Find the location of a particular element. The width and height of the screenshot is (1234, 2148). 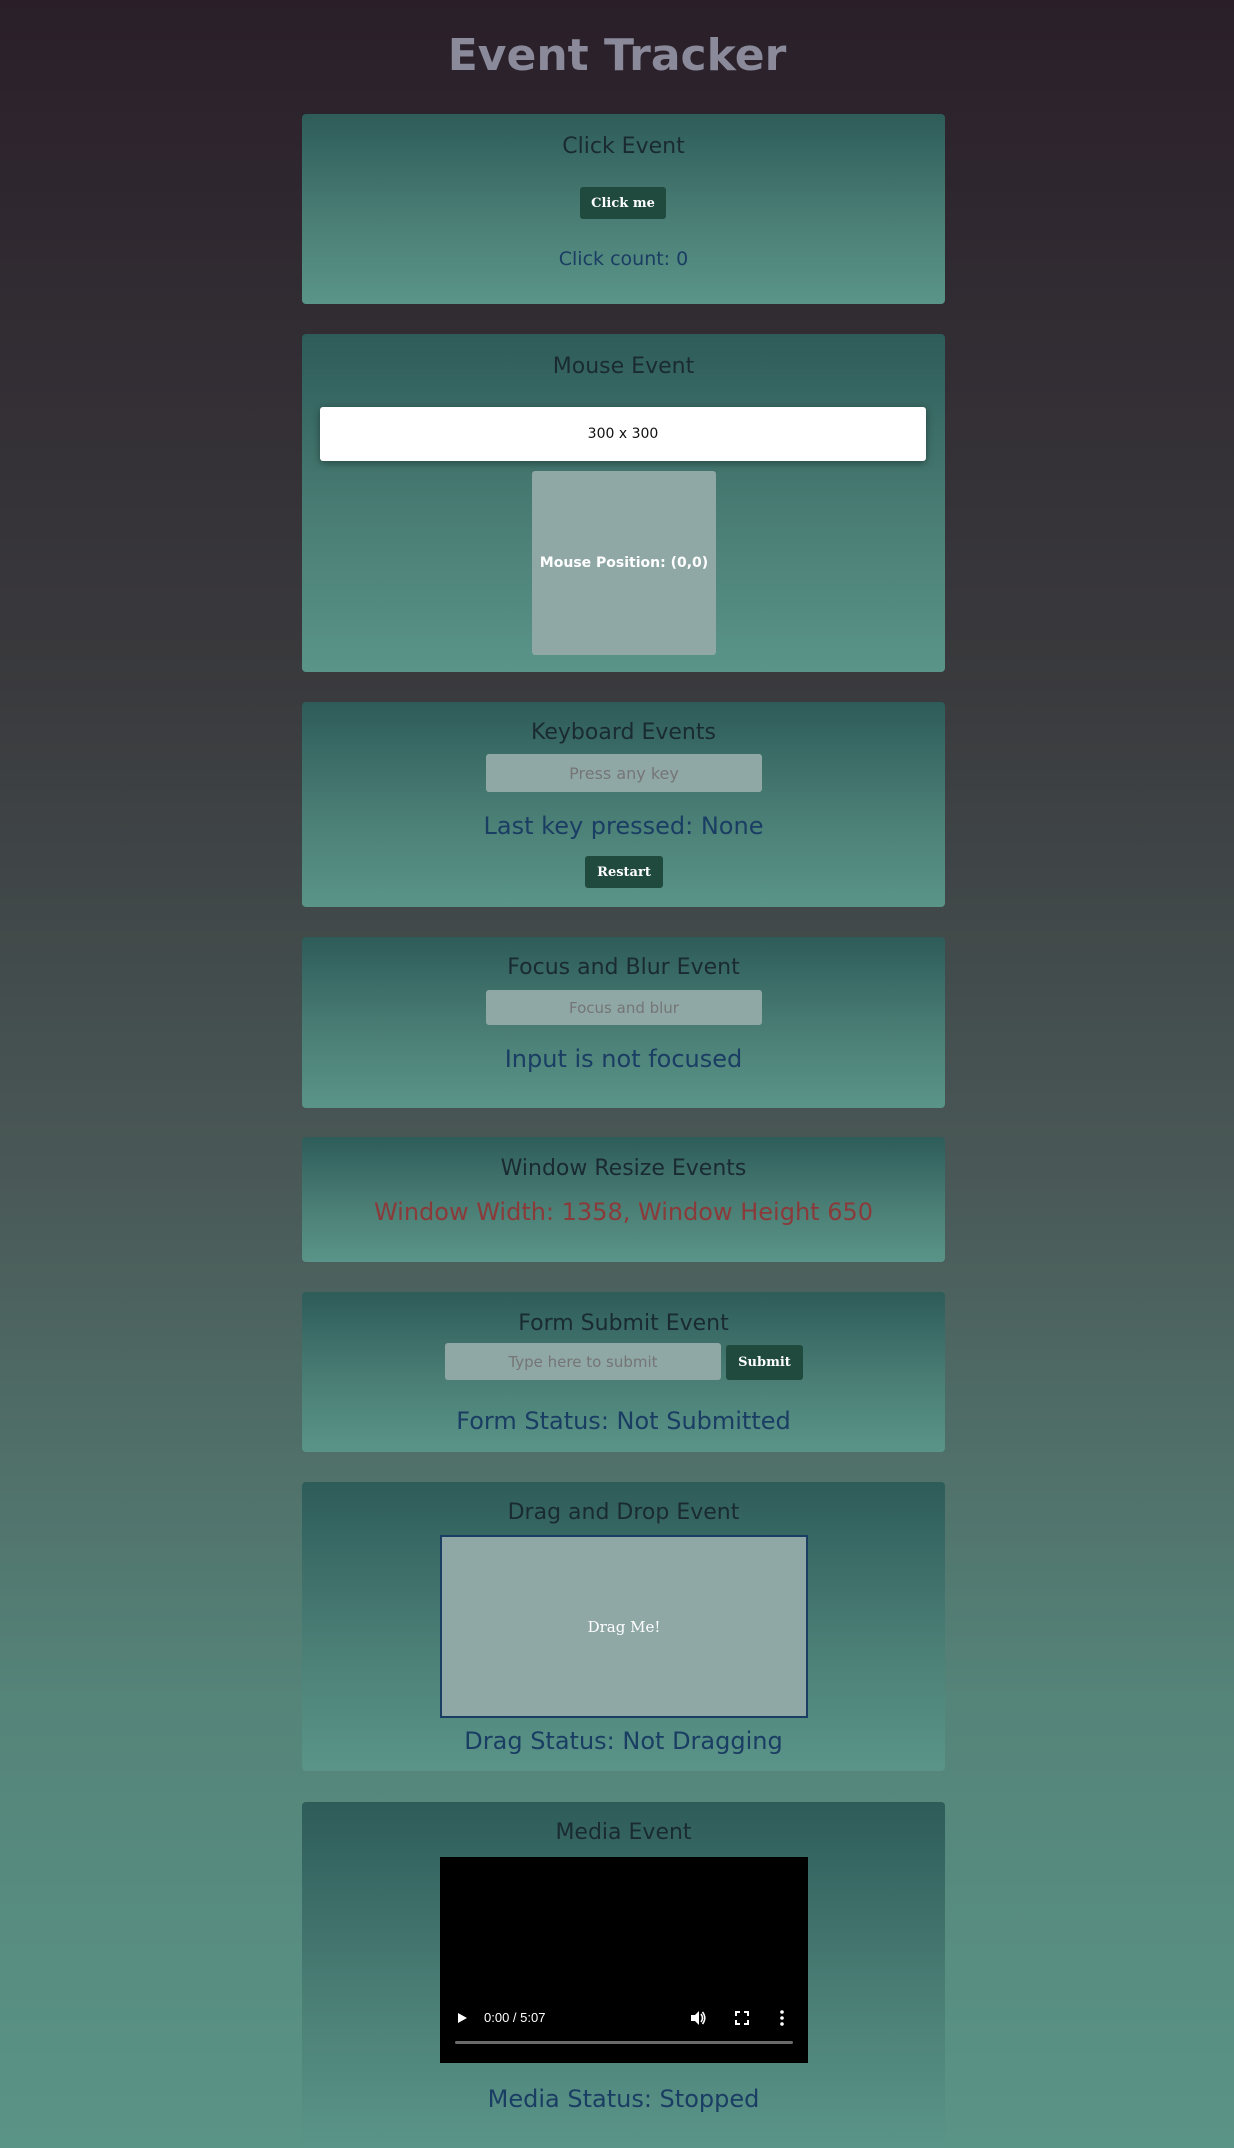

last-key-status: Last key pressed: None is located at coordinates (623, 826).